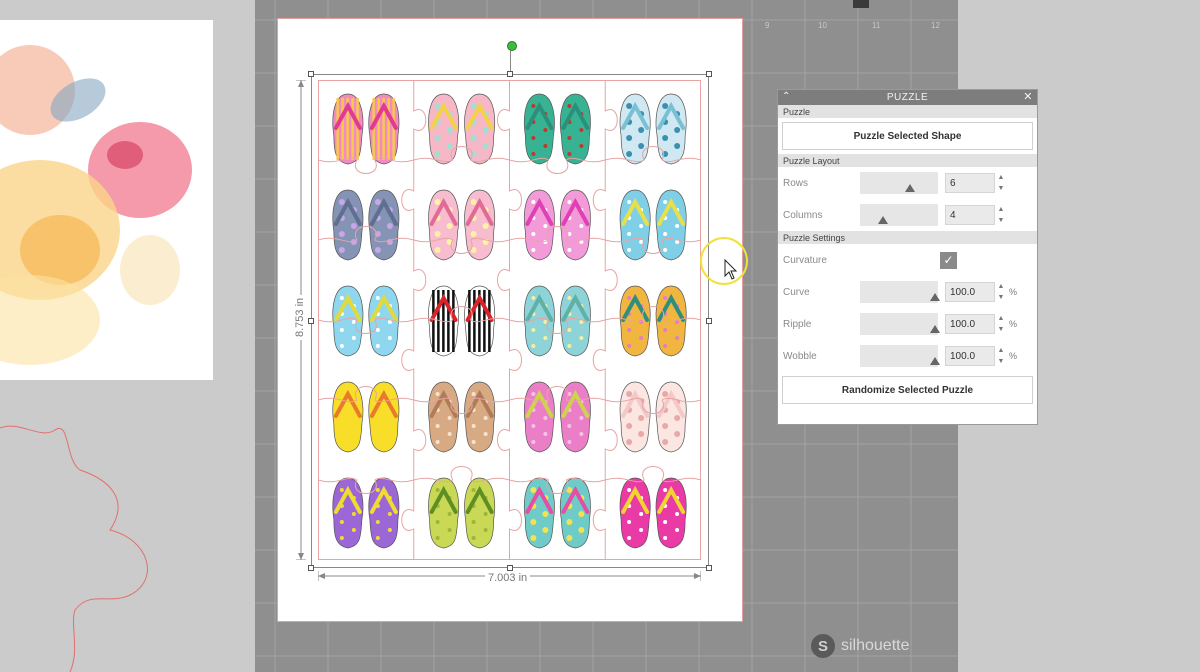  What do you see at coordinates (910, 188) in the screenshot?
I see `rows-slider-thumb` at bounding box center [910, 188].